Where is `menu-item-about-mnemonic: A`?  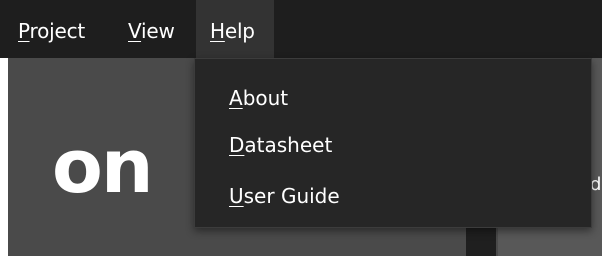 menu-item-about-mnemonic: A is located at coordinates (236, 98).